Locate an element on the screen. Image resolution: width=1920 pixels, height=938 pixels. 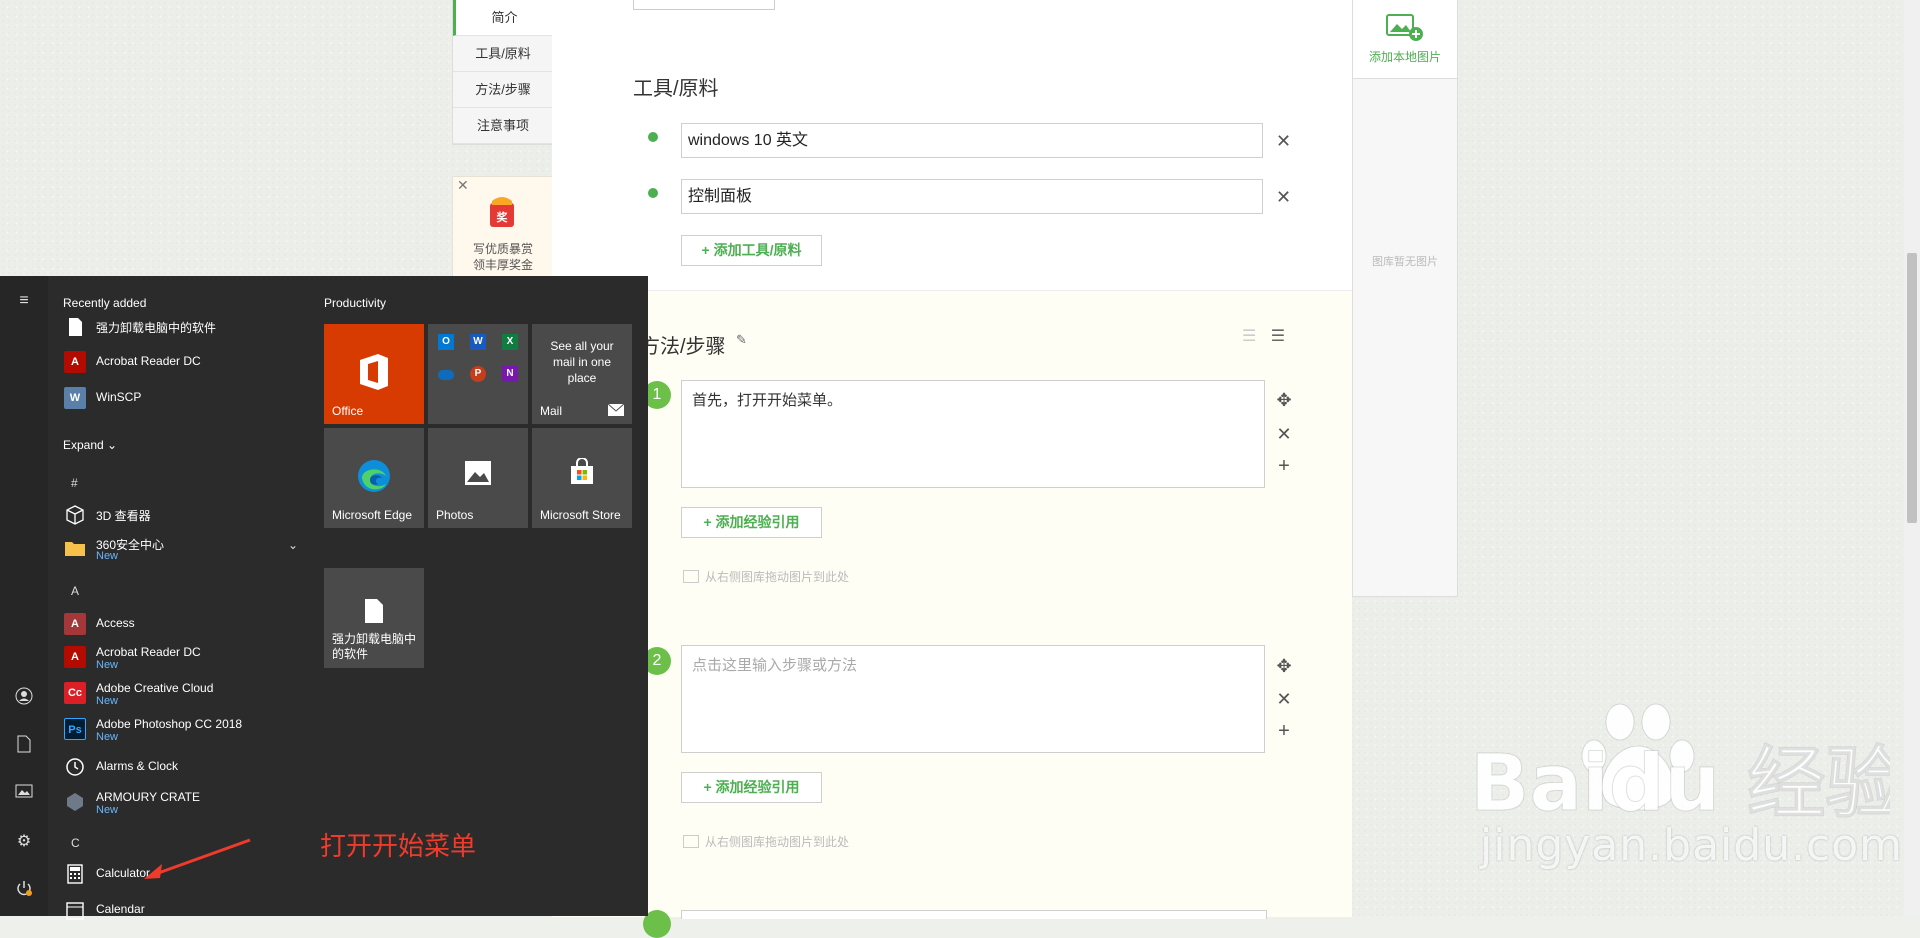
app-3d-viewer: 3D 查看器 is located at coordinates (182, 515).